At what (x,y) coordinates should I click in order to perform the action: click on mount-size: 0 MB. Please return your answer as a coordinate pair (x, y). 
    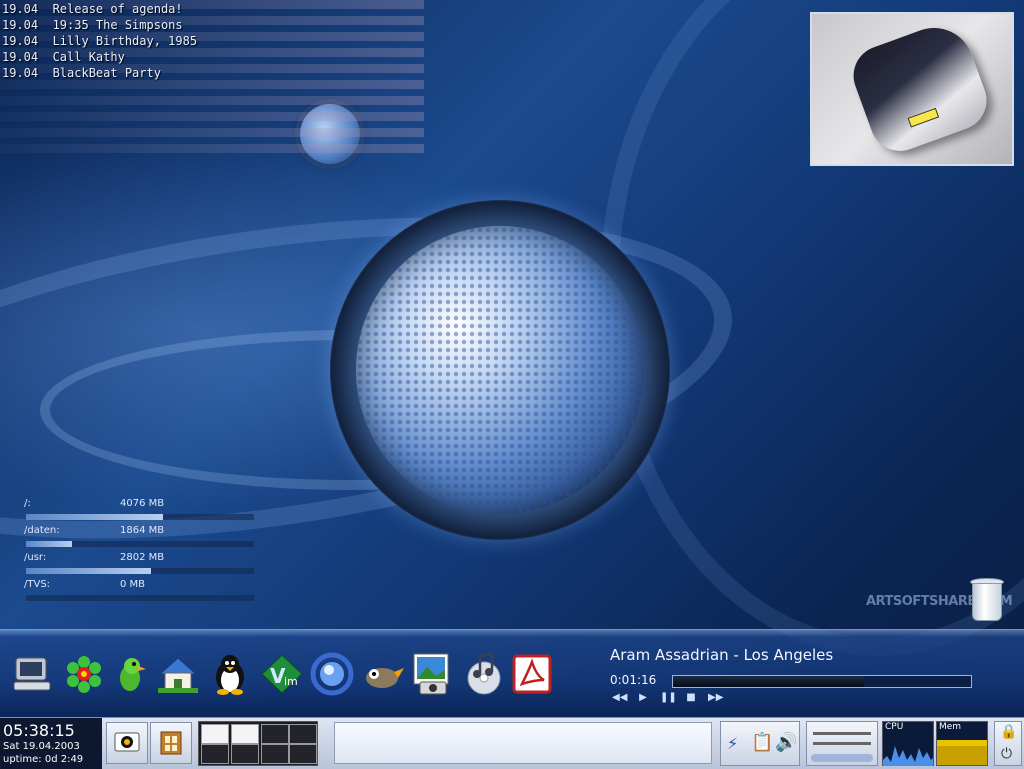
    Looking at the image, I should click on (133, 584).